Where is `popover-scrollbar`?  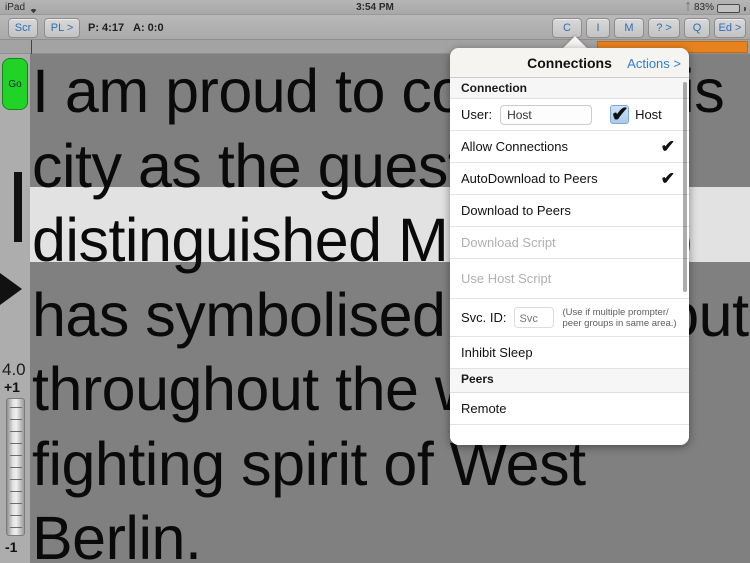 popover-scrollbar is located at coordinates (685, 187).